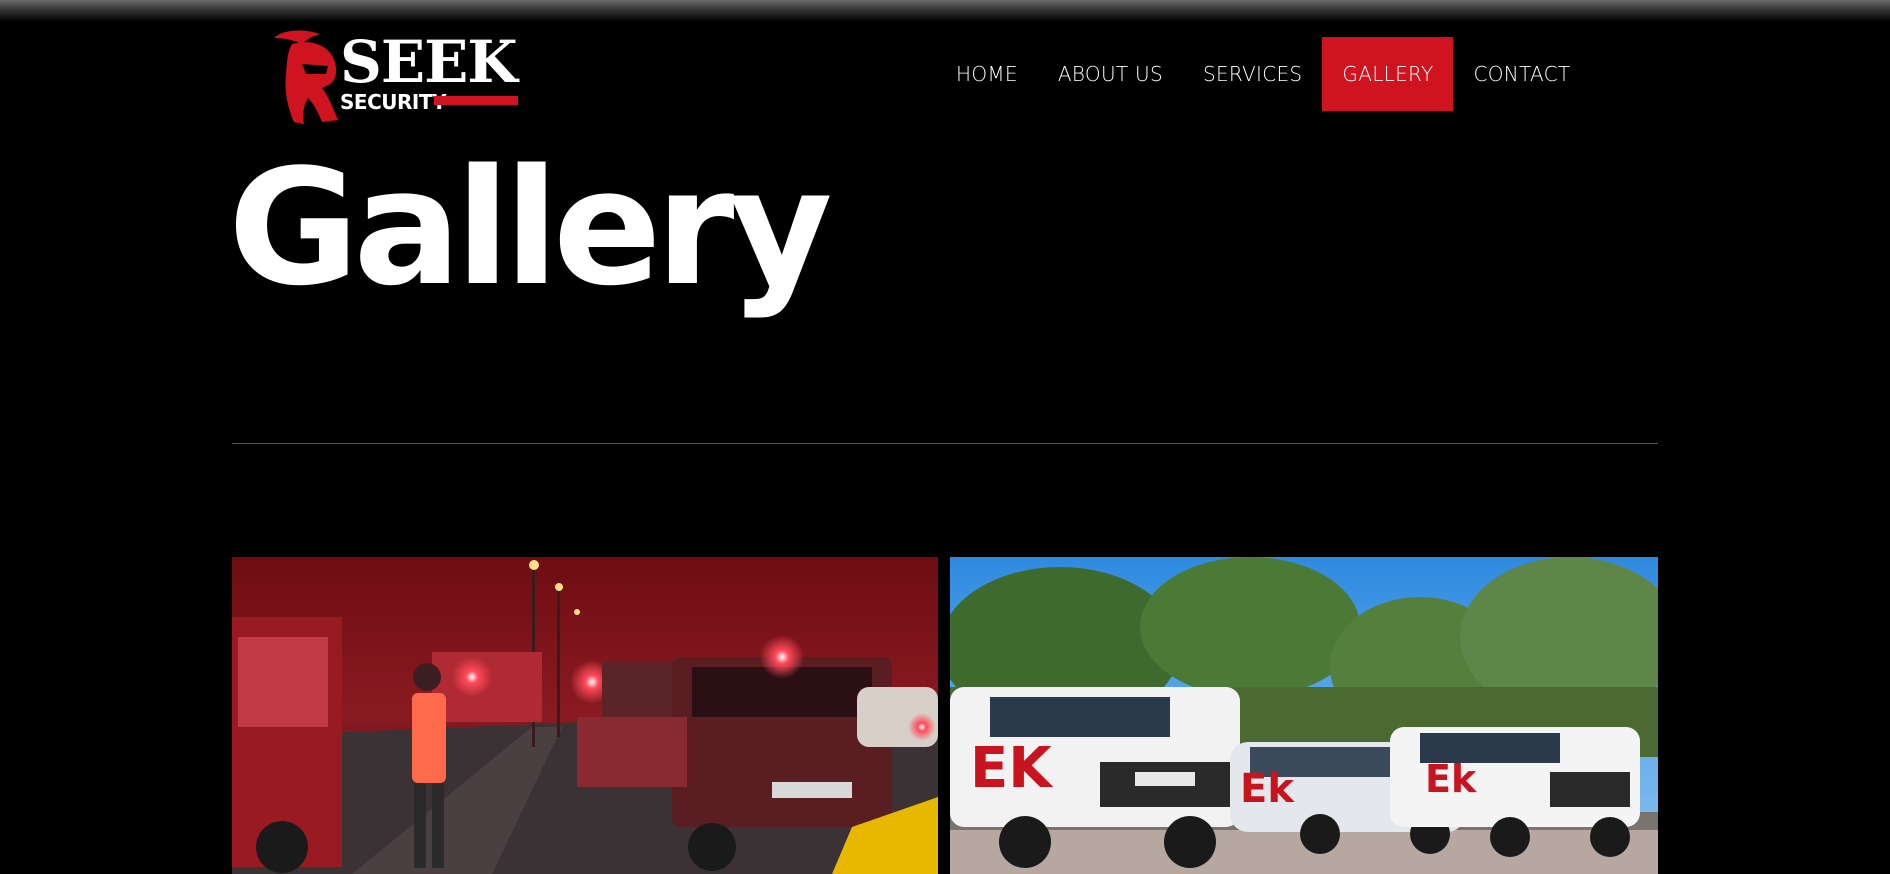 The image size is (1890, 874). I want to click on gallery-image: EK Ek Ek, so click(1304, 715).